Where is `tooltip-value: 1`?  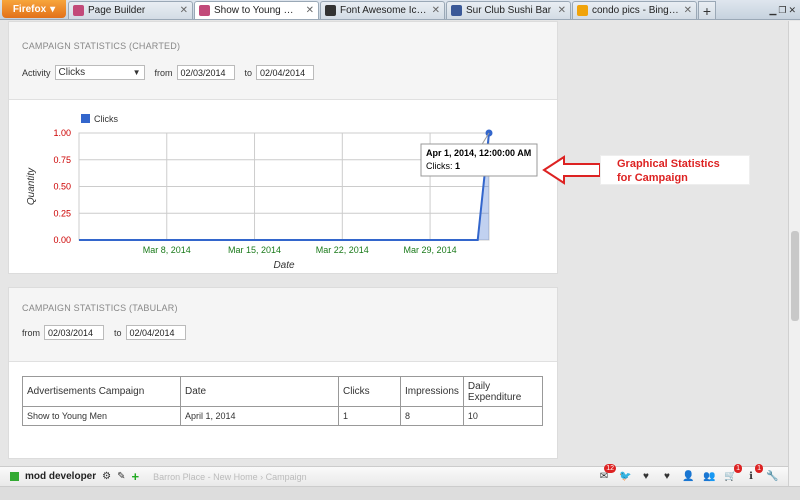 tooltip-value: 1 is located at coordinates (457, 166).